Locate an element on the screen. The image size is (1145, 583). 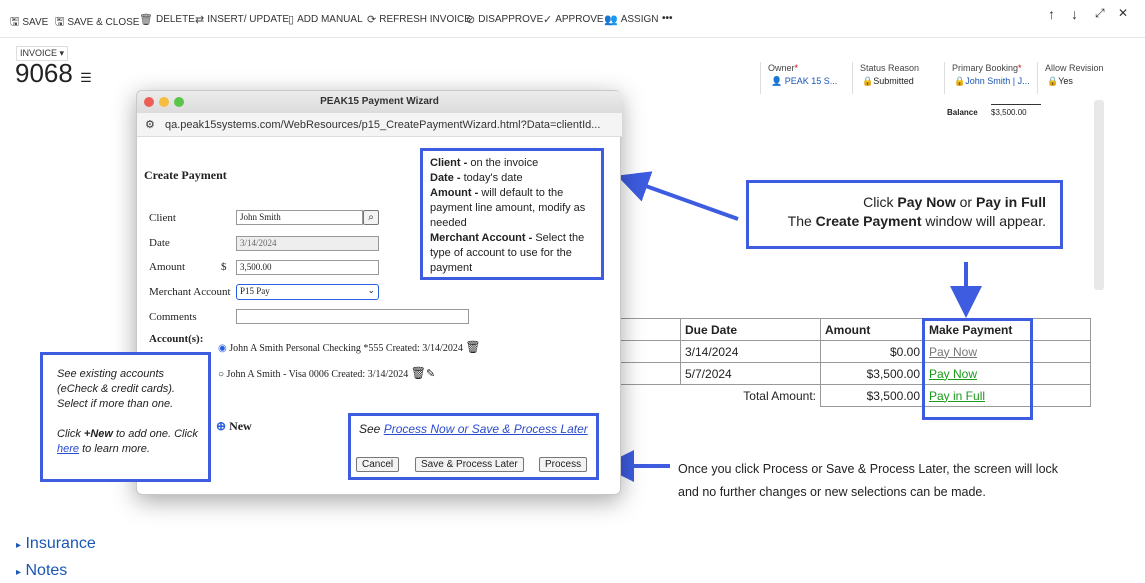
new-label: New is located at coordinates (240, 426).